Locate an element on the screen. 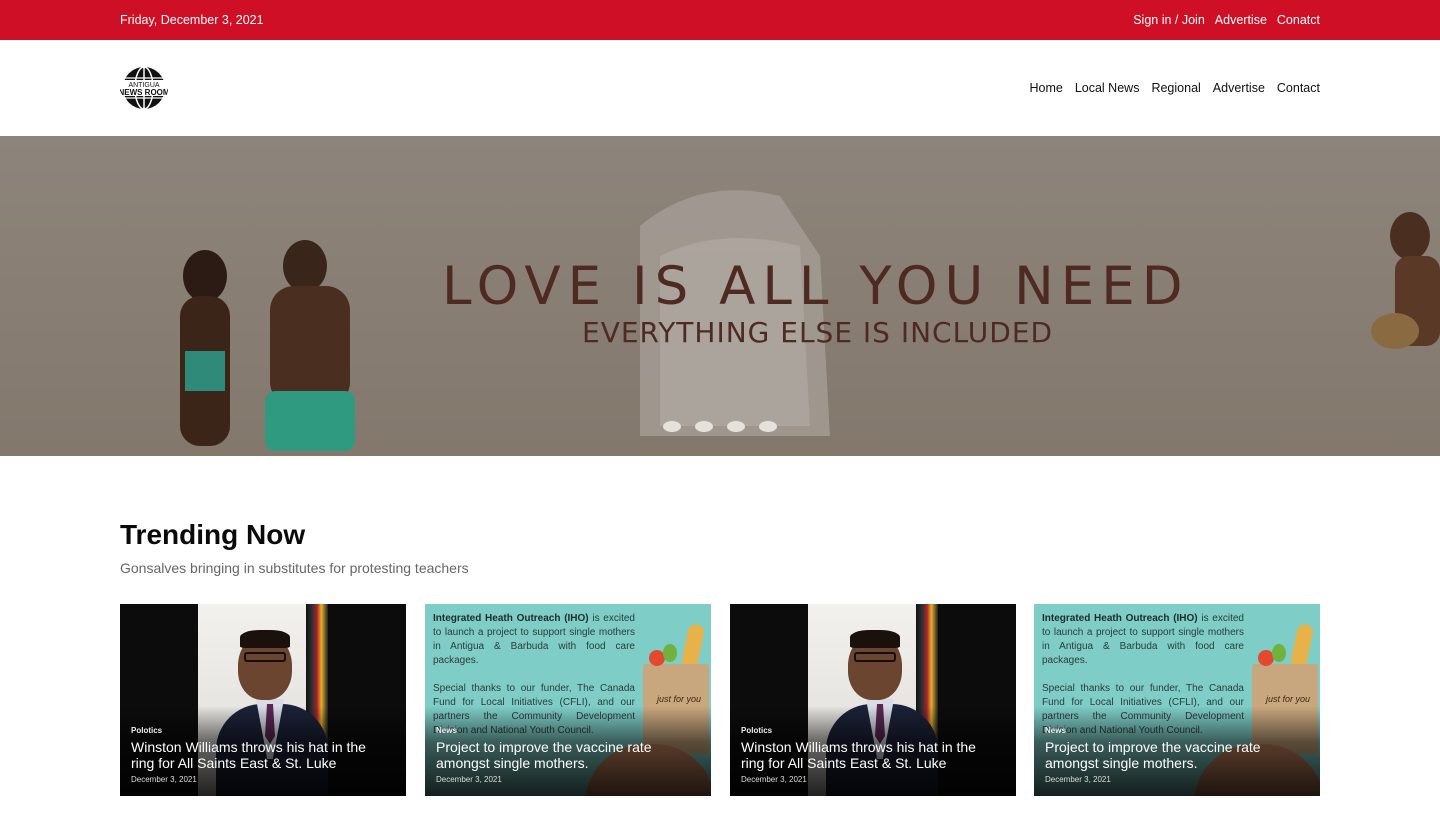 The height and width of the screenshot is (832, 1440). advertise-top-link: Advertise is located at coordinates (1241, 20).